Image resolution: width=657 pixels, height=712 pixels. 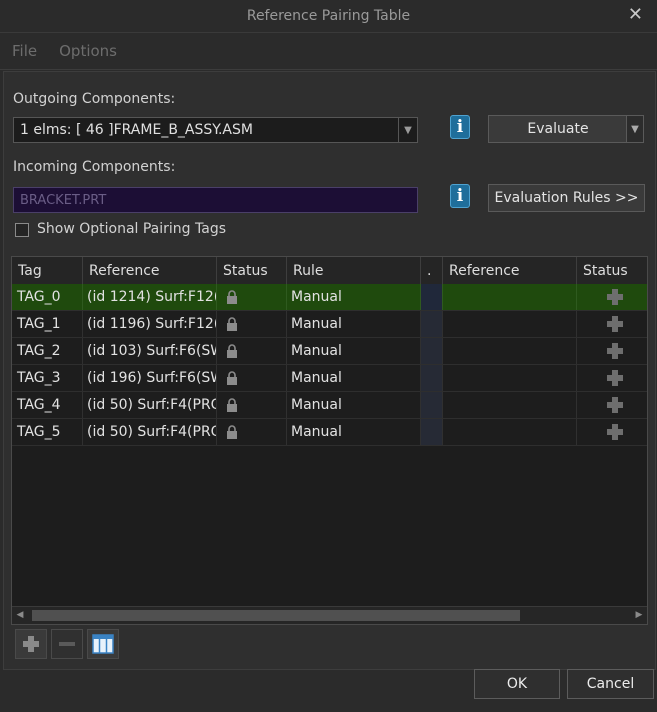 I want to click on cell-reference-text: (id 103) Surf:F6(SW, so click(x=152, y=351).